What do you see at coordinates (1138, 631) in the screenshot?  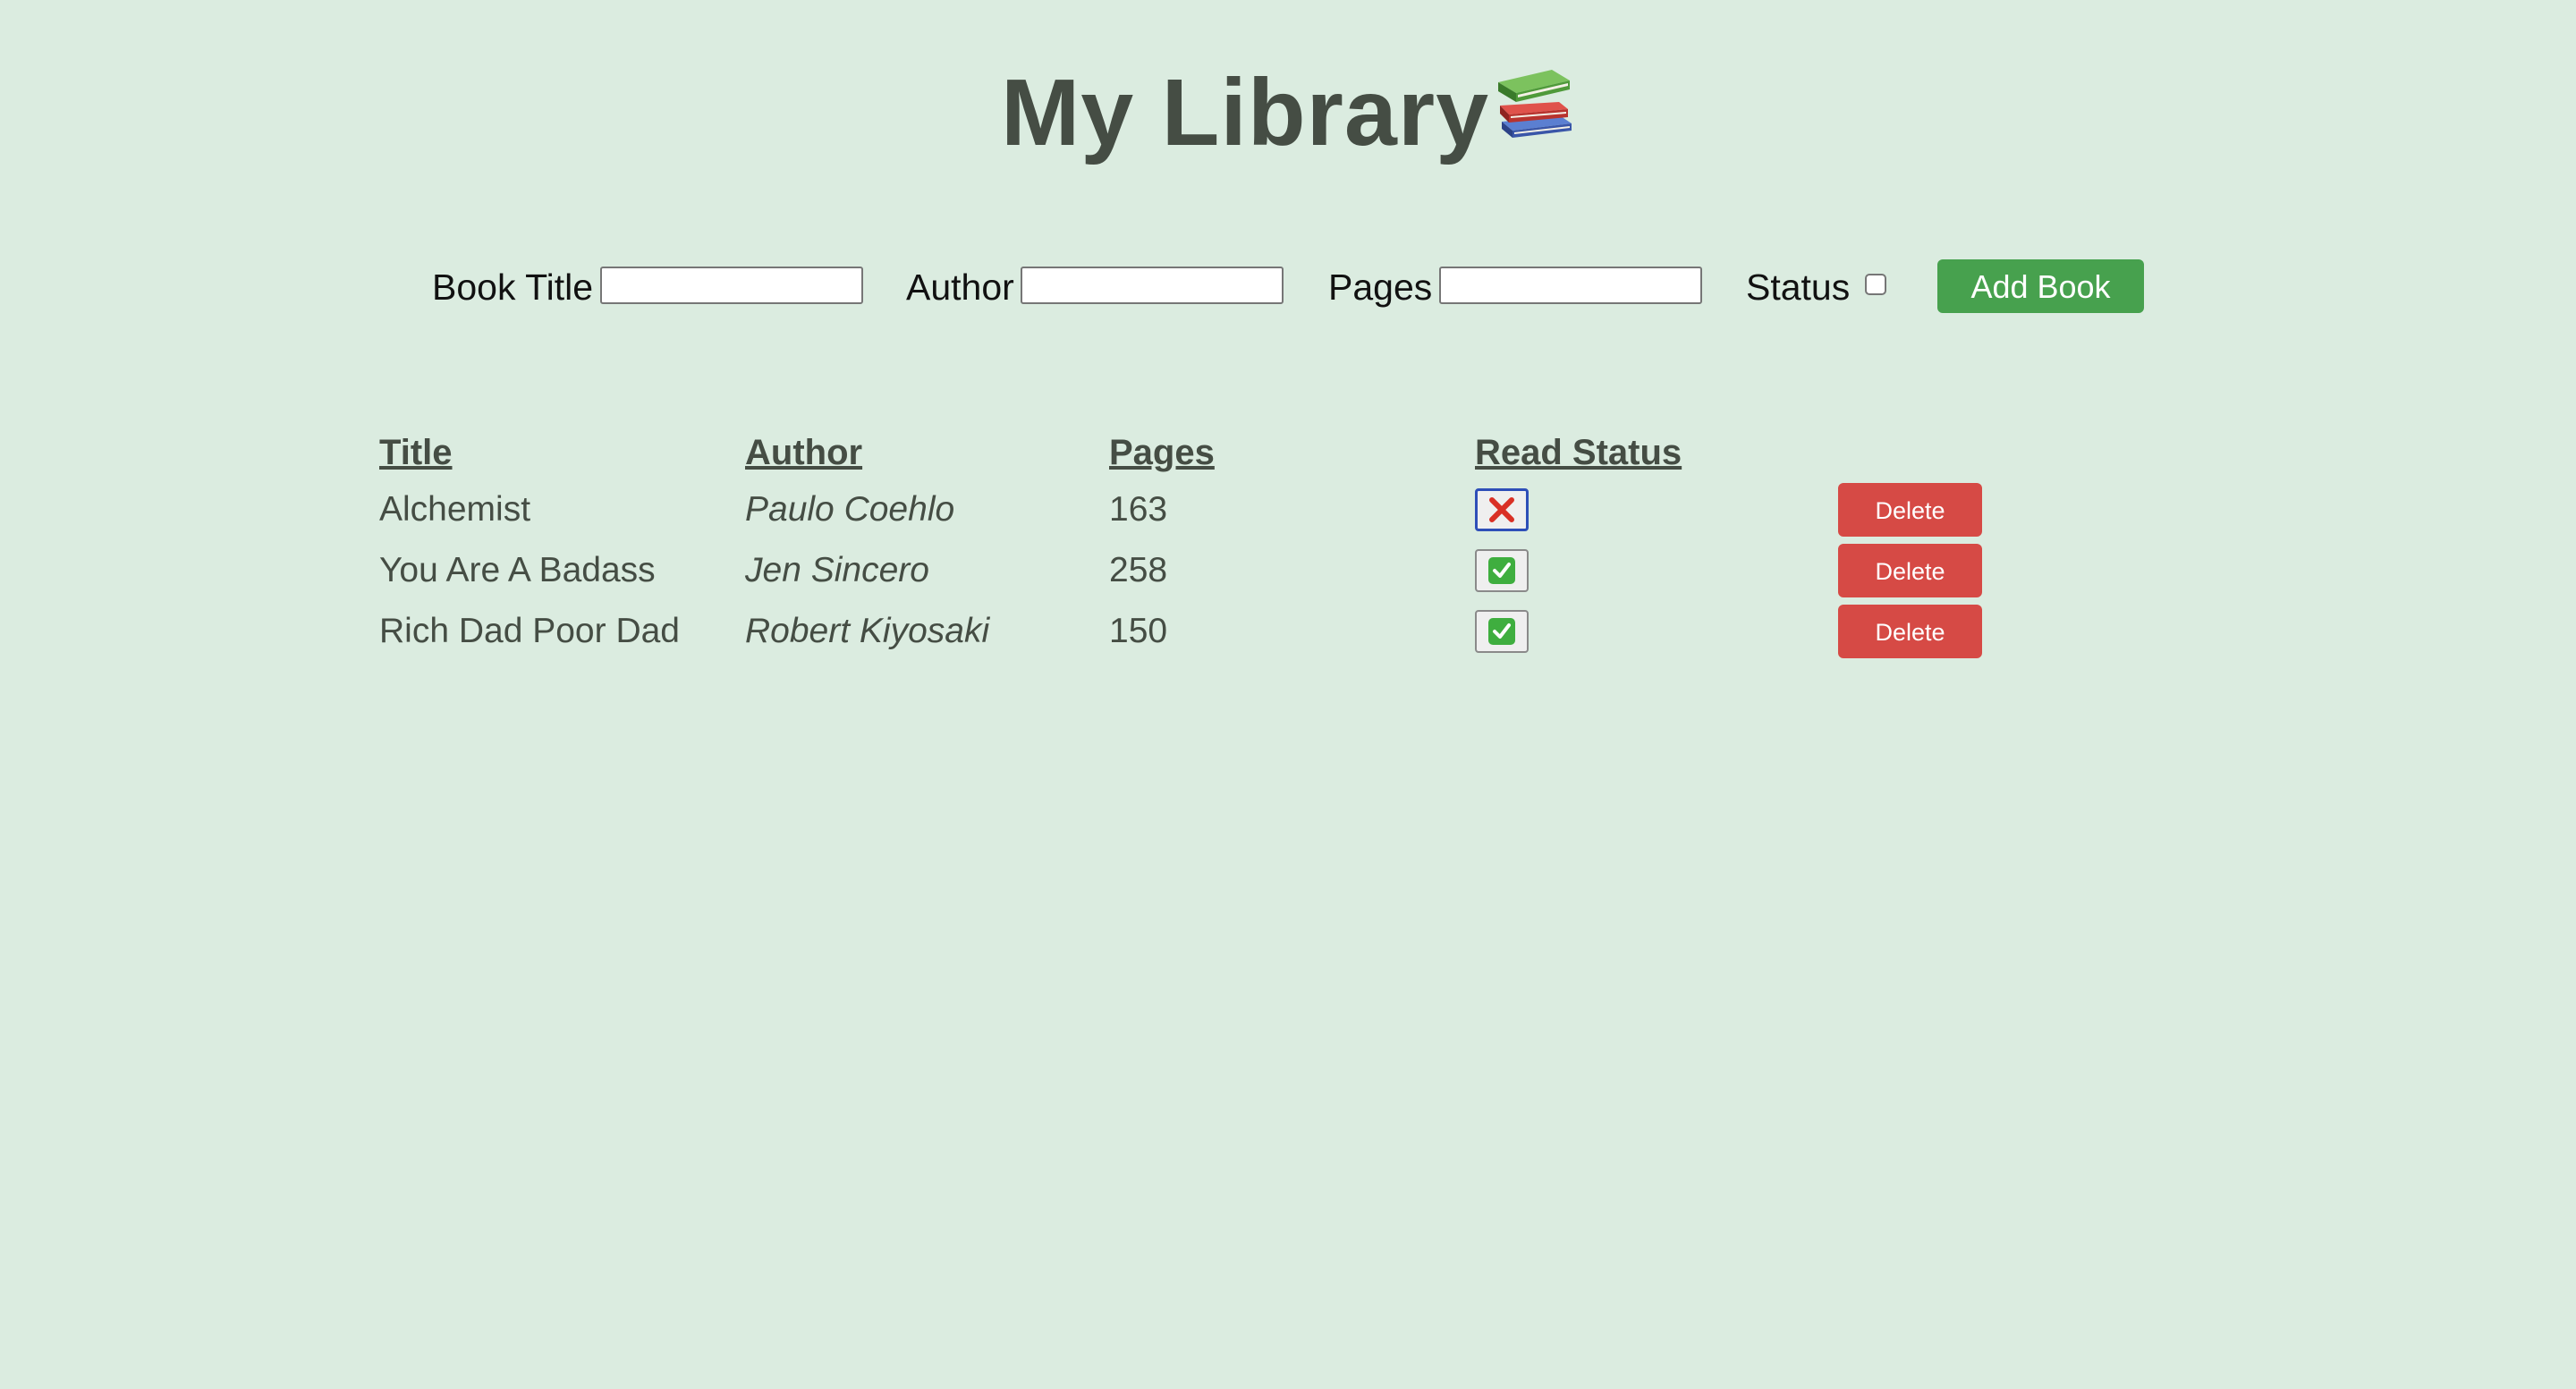 I see `book-pages-cell: 150` at bounding box center [1138, 631].